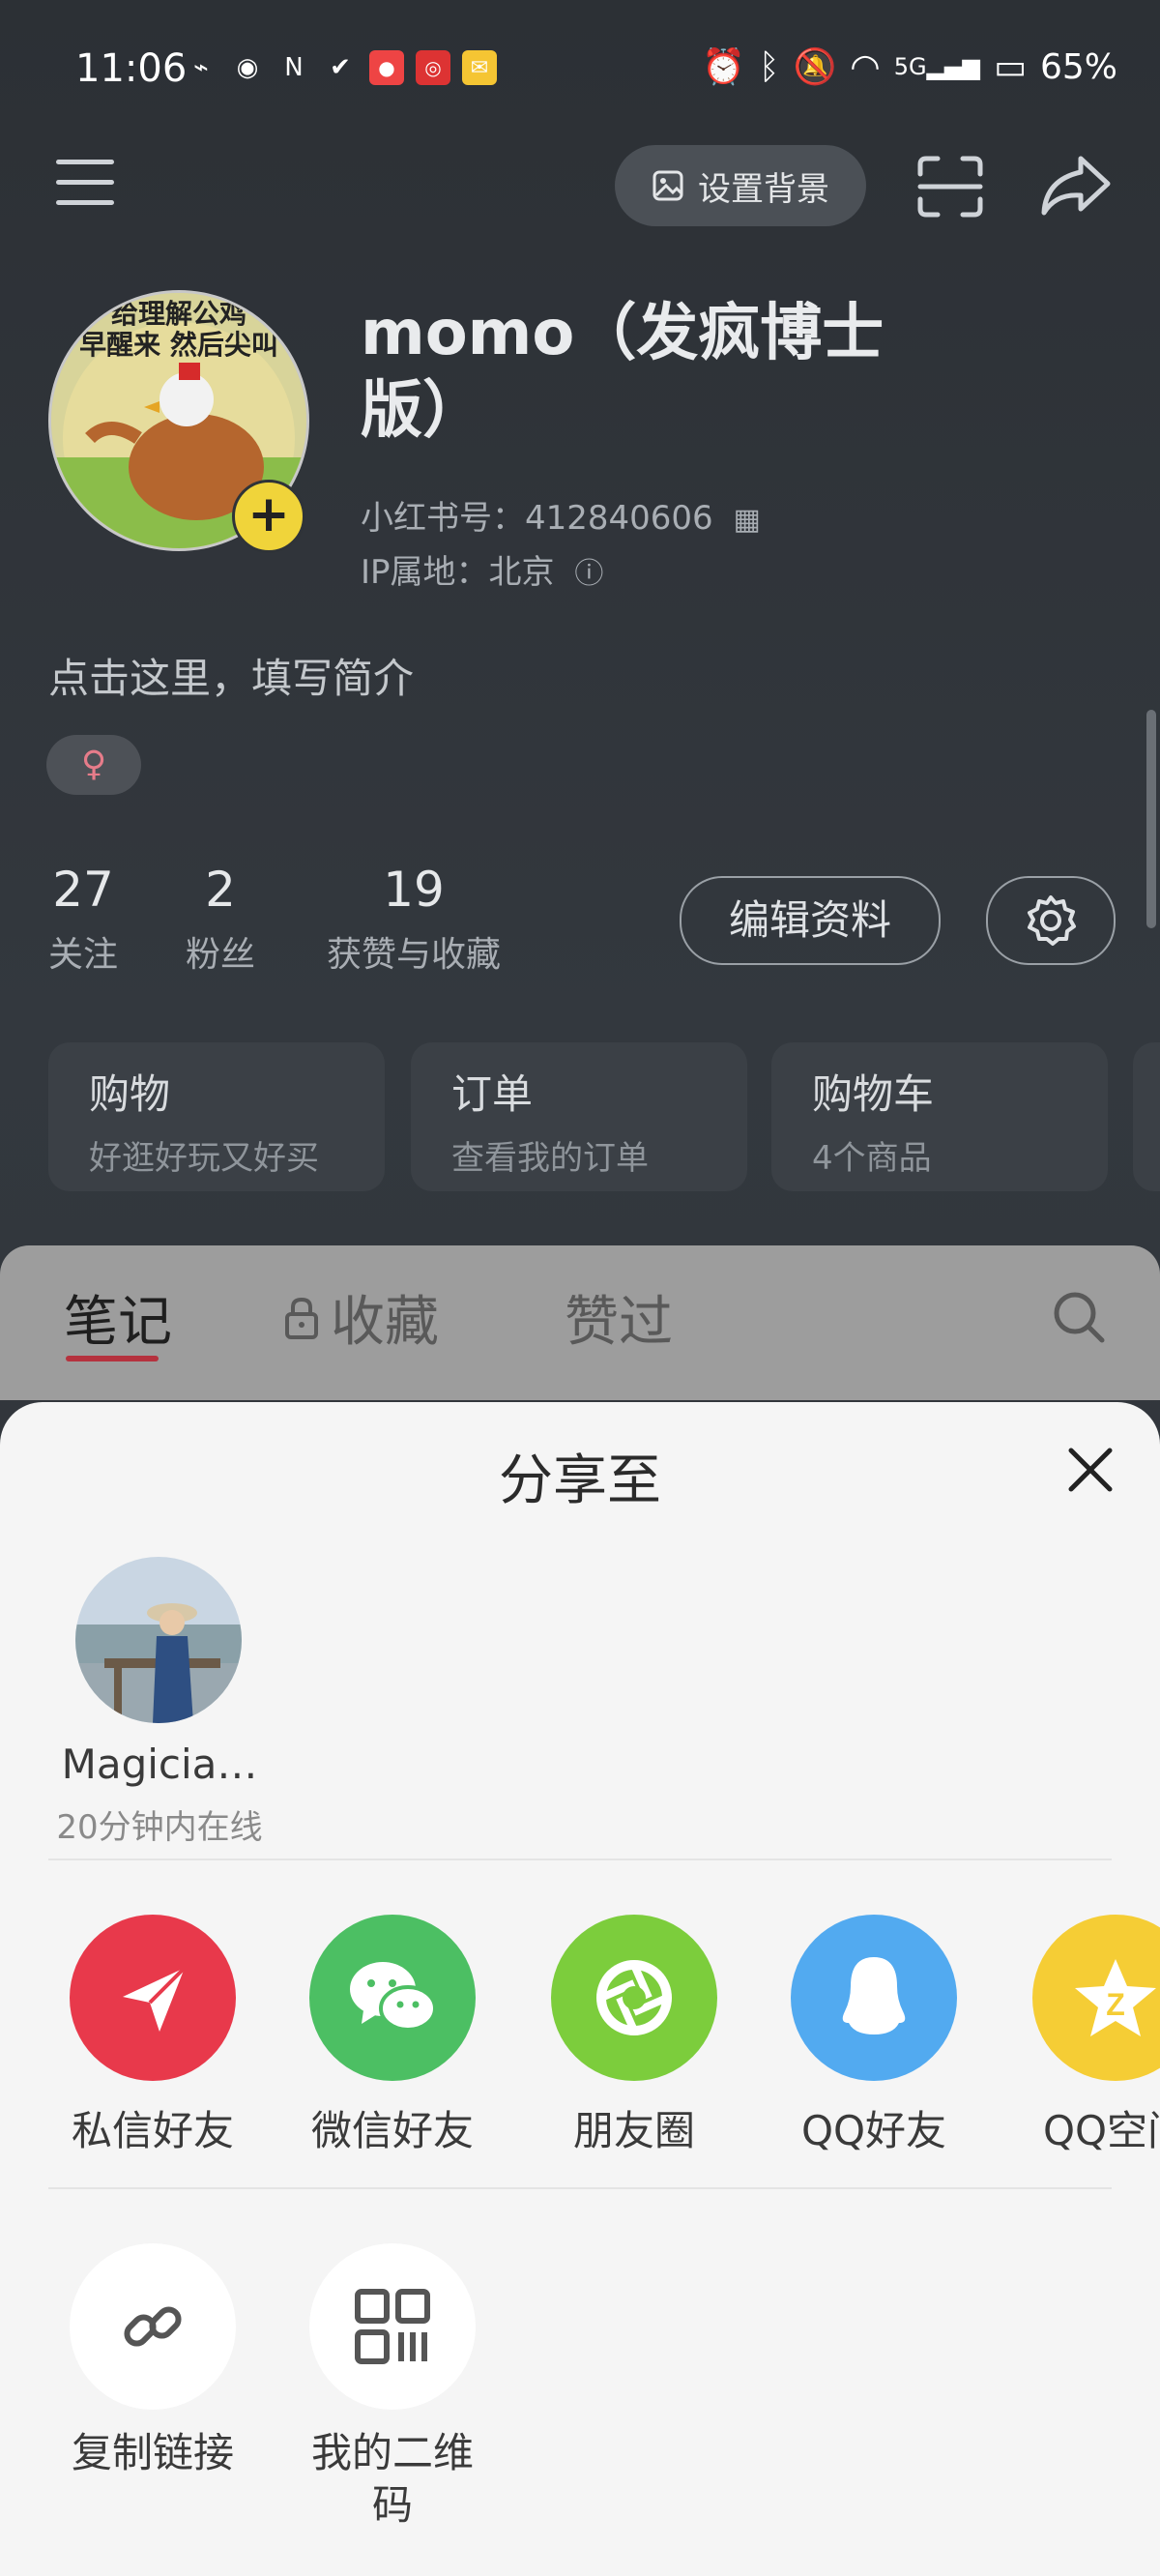  What do you see at coordinates (866, 66) in the screenshot?
I see `wifi-icon: ◠` at bounding box center [866, 66].